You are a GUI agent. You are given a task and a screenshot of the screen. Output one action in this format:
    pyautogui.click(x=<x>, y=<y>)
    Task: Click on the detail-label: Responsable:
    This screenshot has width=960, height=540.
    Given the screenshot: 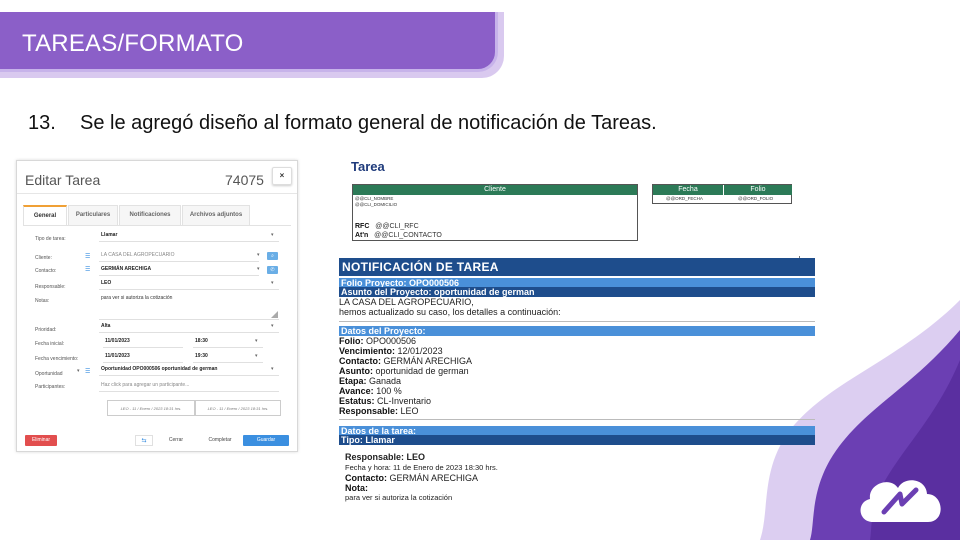 What is the action you would take?
    pyautogui.click(x=369, y=411)
    